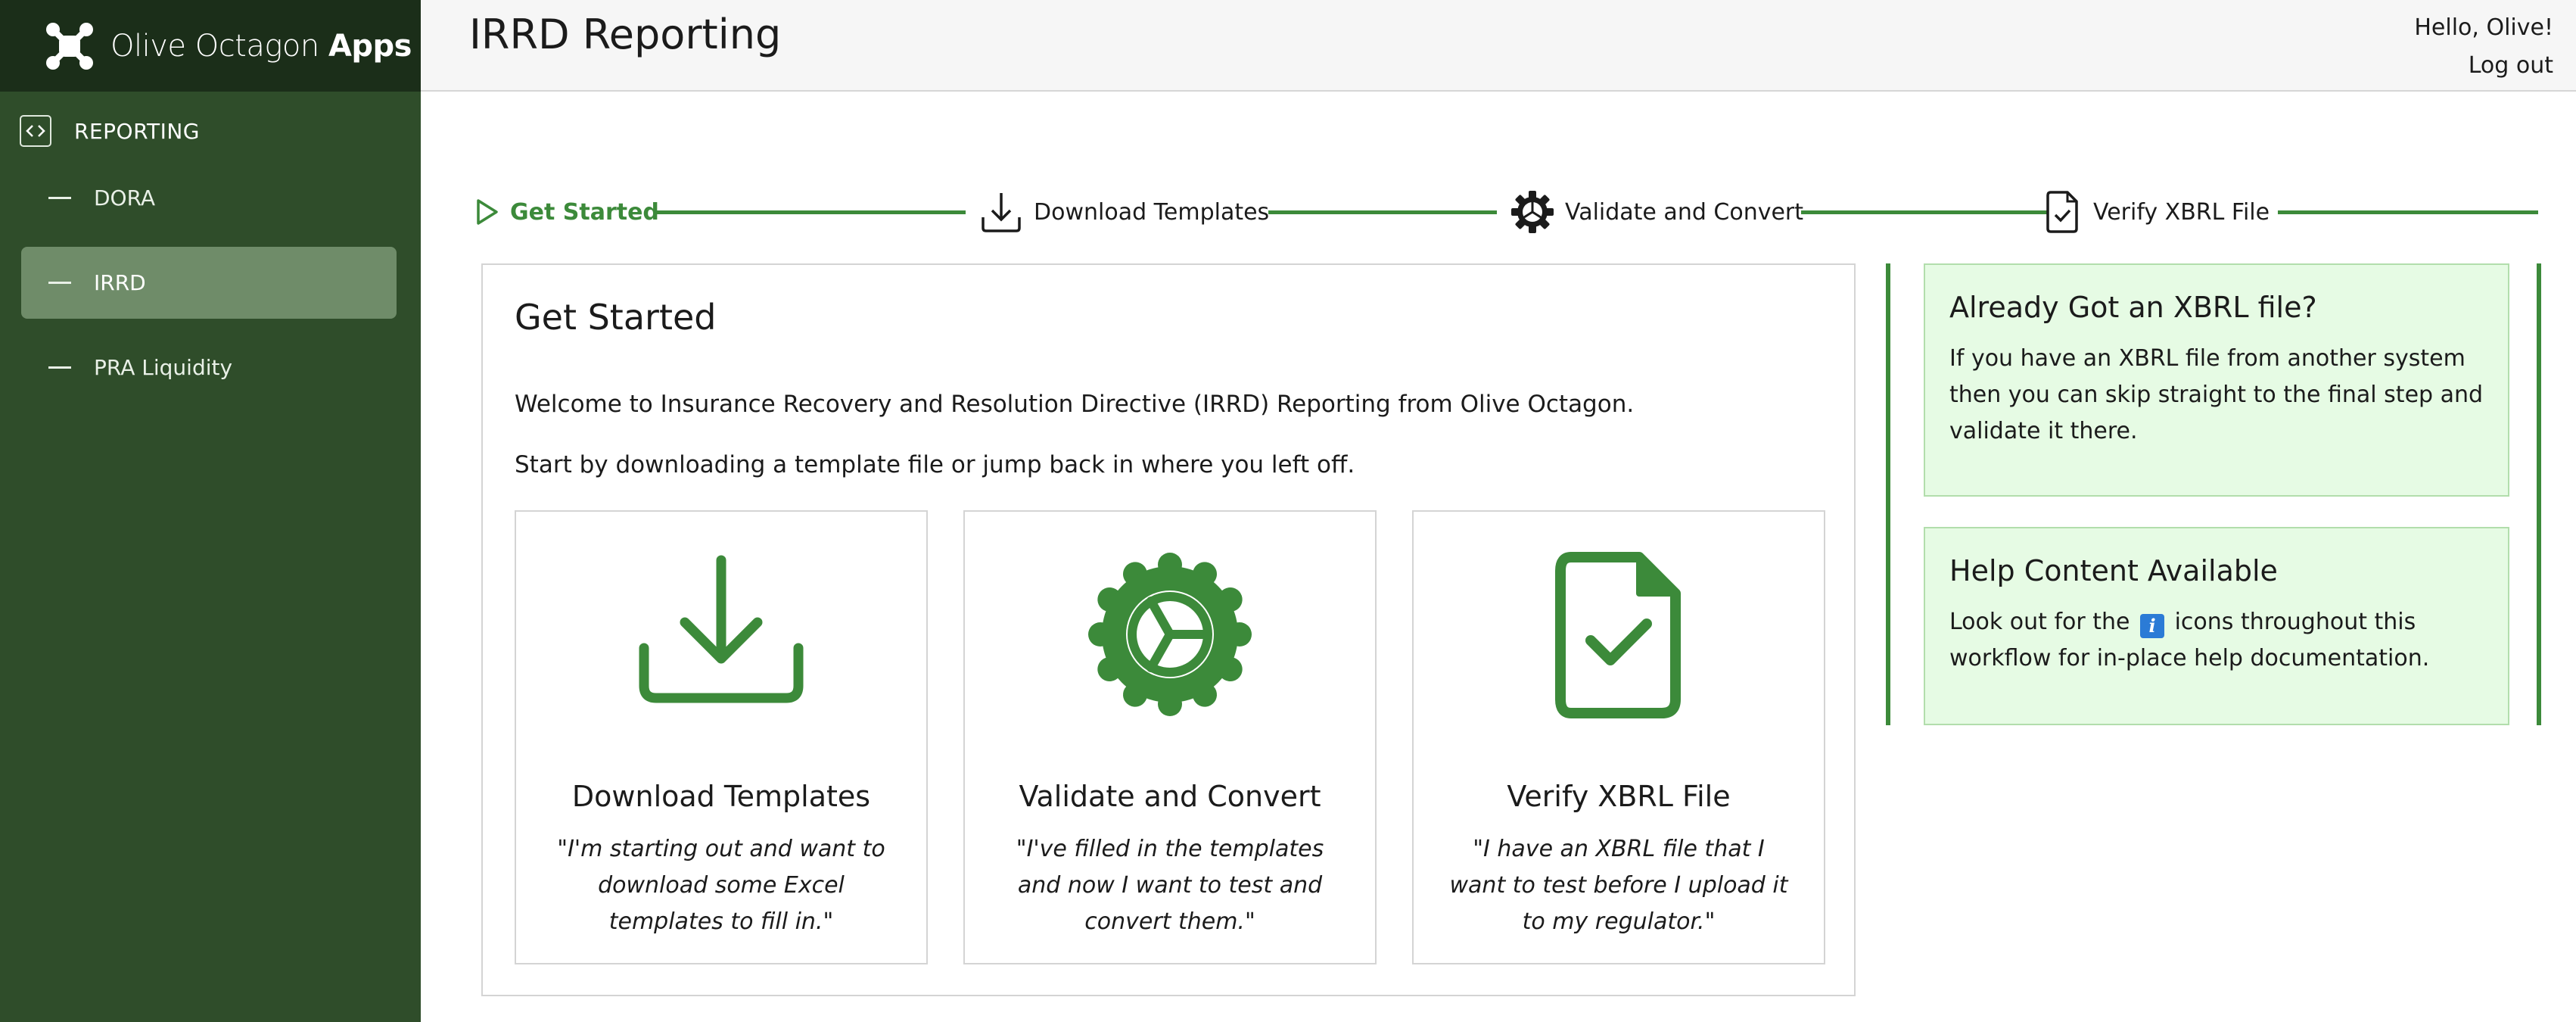  What do you see at coordinates (209, 198) in the screenshot?
I see `sidebar-item-dora: DORA` at bounding box center [209, 198].